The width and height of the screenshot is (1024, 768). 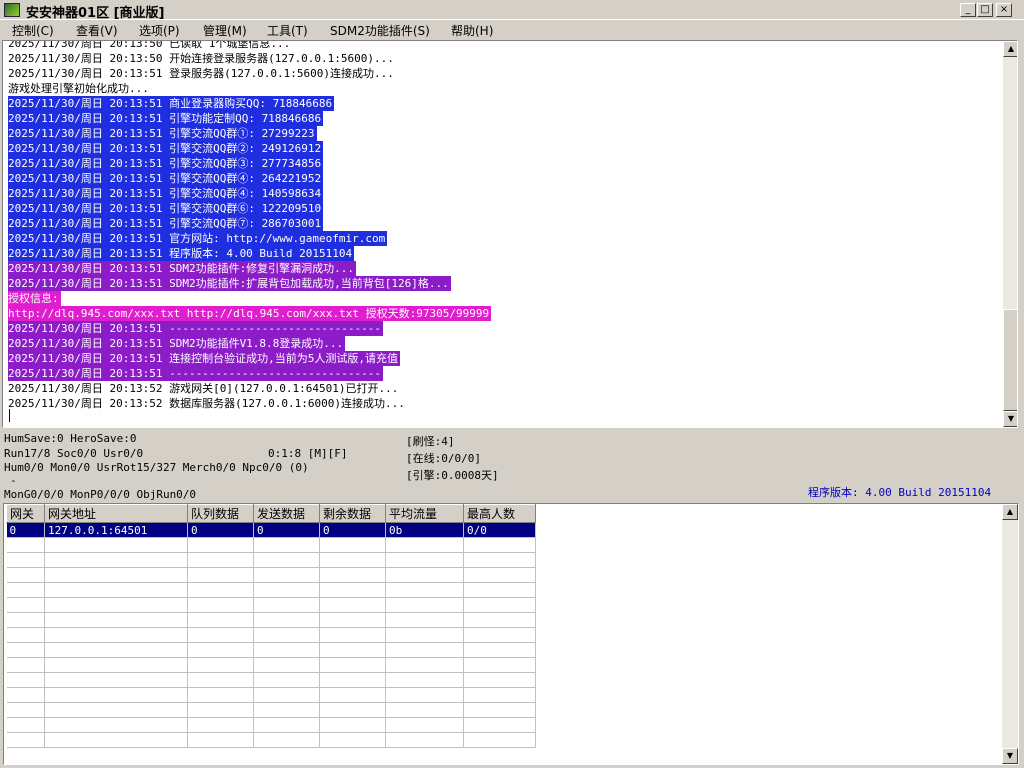 What do you see at coordinates (159, 30) in the screenshot?
I see `menu-options: 选项(P)` at bounding box center [159, 30].